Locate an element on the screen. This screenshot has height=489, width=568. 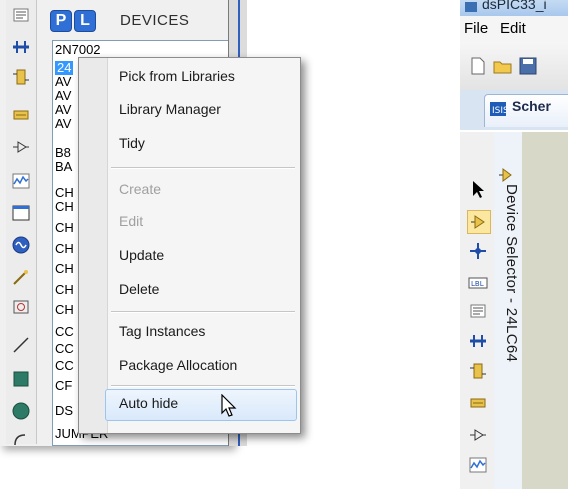
mouse-cursor-icon is located at coordinates (229, 405).